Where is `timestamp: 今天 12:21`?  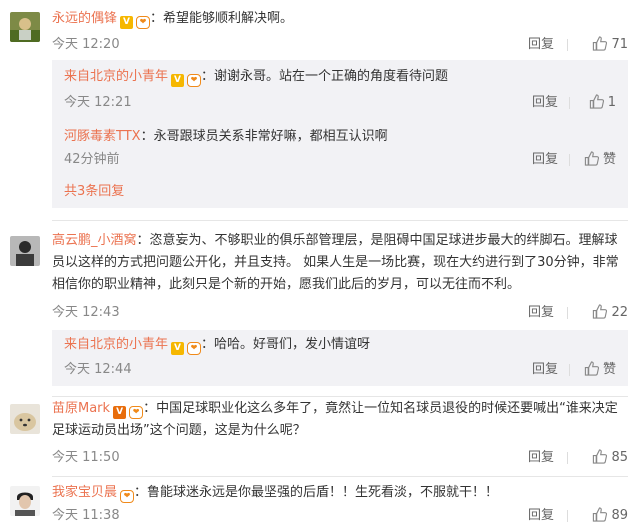
timestamp: 今天 12:21 is located at coordinates (98, 102).